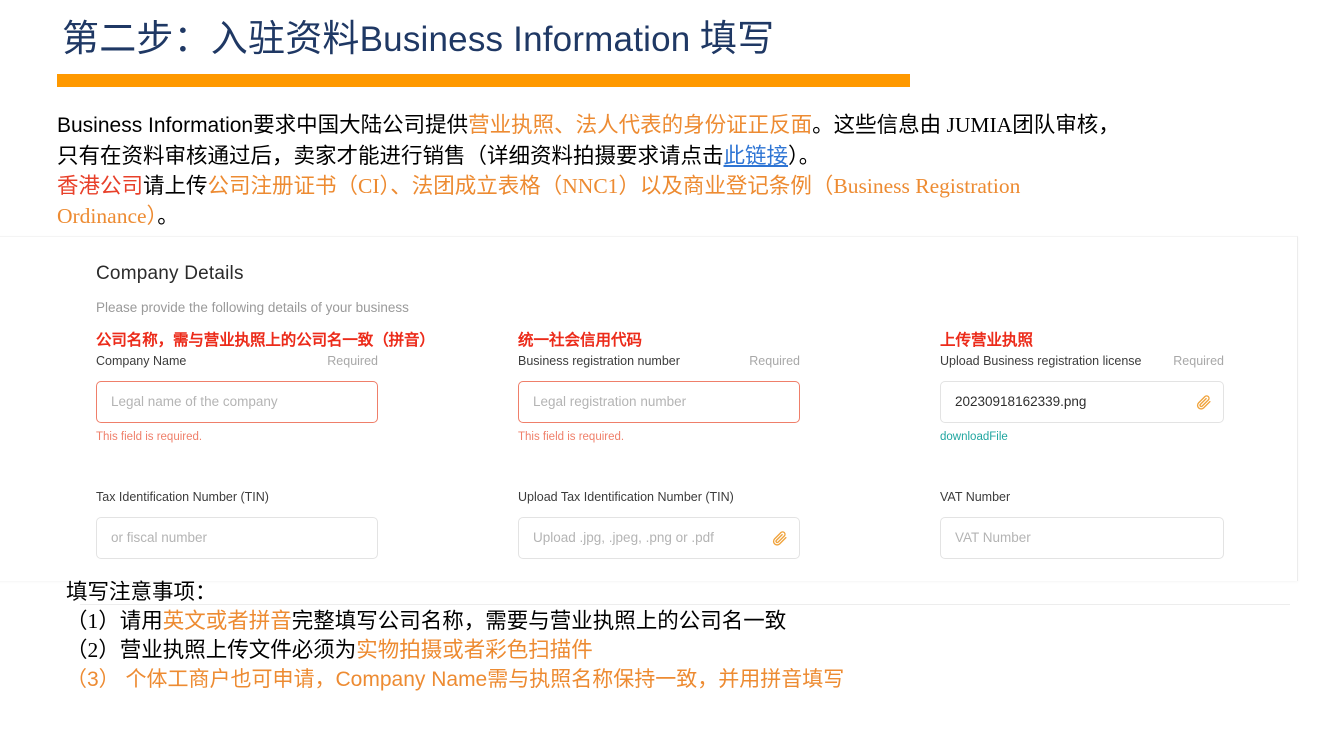 Image resolution: width=1333 pixels, height=750 pixels. I want to click on page-title: 第二步：入驻资料Business Information 填写, so click(418, 40).